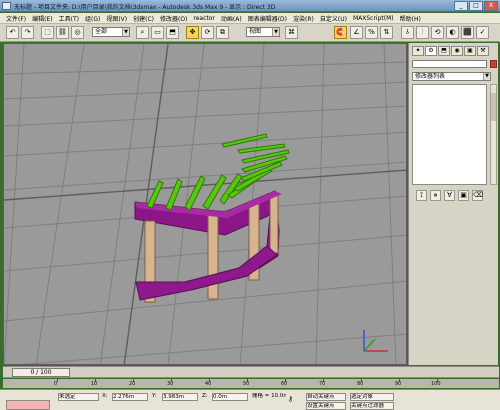 This screenshot has width=500, height=410. What do you see at coordinates (467, 32) in the screenshot?
I see `render-scene-icon: ⬛` at bounding box center [467, 32].